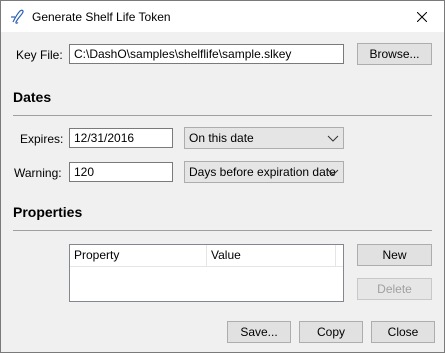 The width and height of the screenshot is (445, 353). I want to click on warning-mode-select: Days before expiration date, so click(264, 172).